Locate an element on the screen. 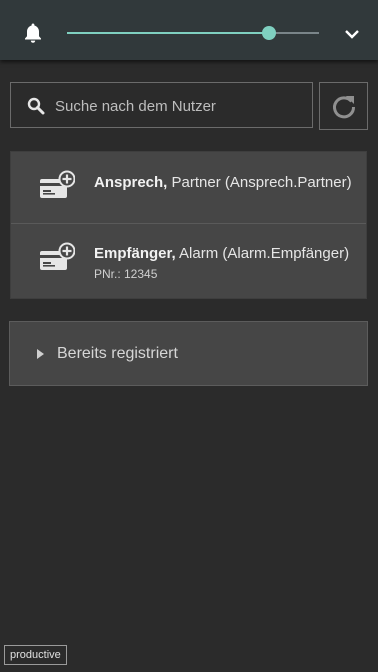 This screenshot has width=378, height=672. refresh-icon is located at coordinates (344, 107).